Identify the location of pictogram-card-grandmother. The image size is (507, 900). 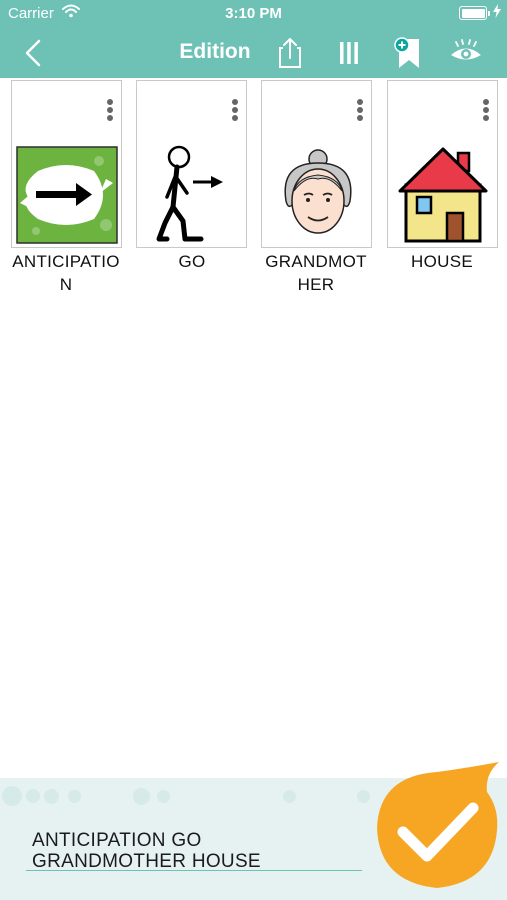
(316, 164).